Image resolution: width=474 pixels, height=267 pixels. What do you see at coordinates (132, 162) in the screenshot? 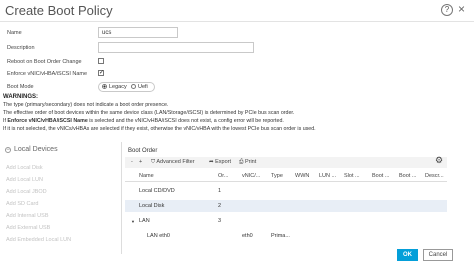
I see `collapse-all-button: -` at bounding box center [132, 162].